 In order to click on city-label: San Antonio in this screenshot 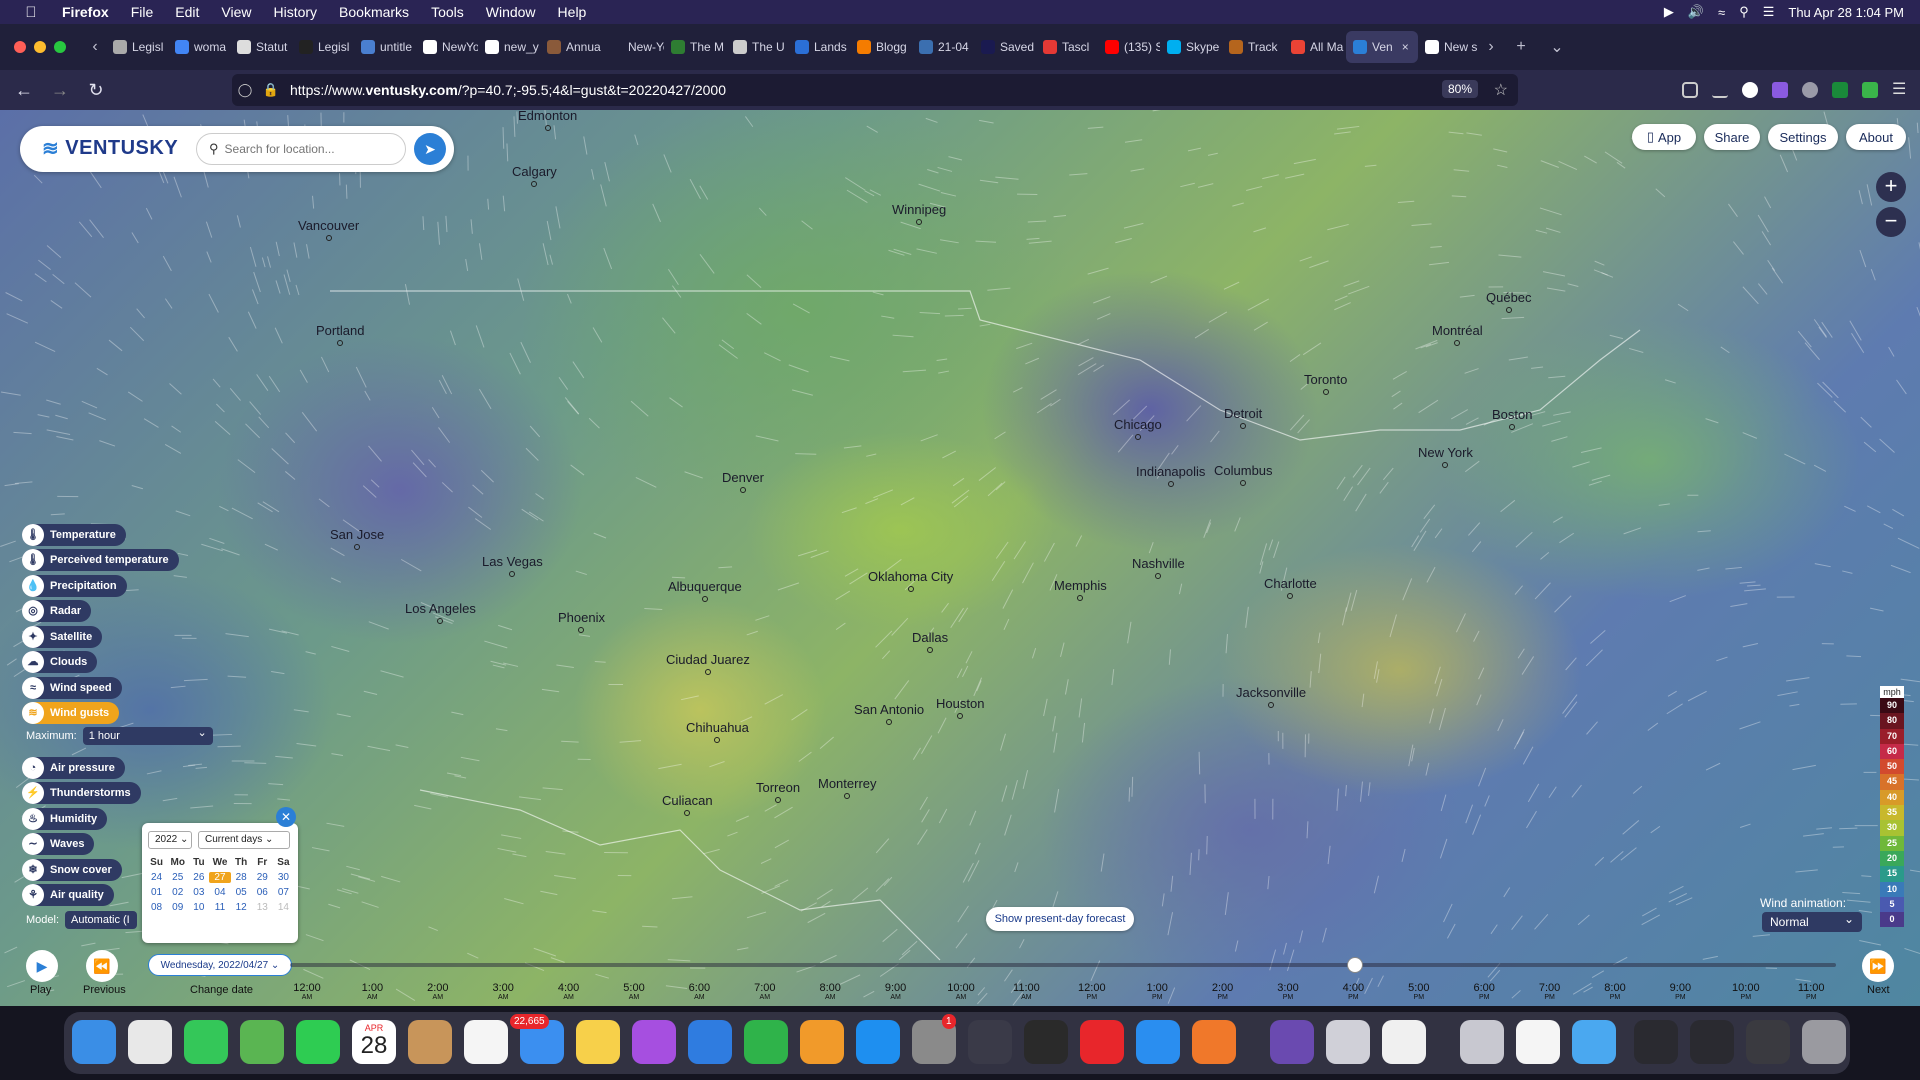, I will do `click(889, 709)`.